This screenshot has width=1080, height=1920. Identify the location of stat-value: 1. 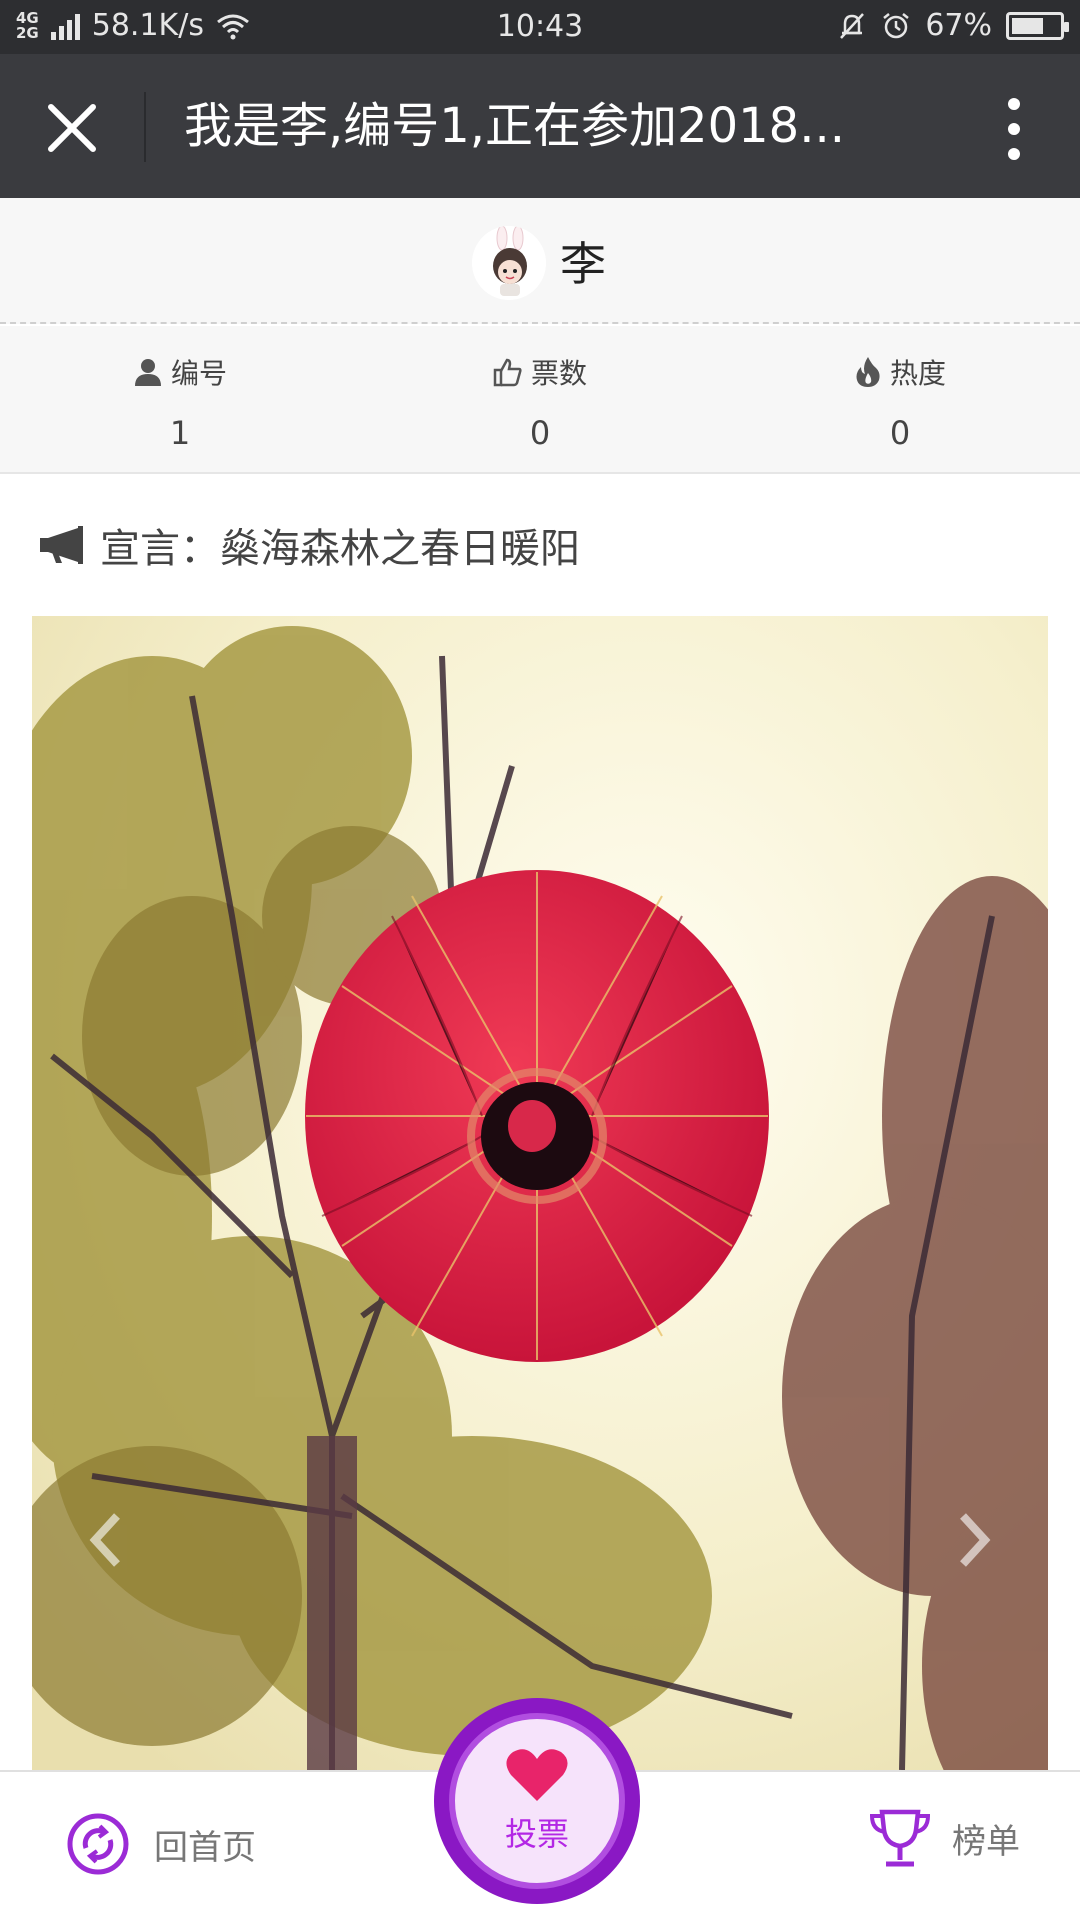
(180, 433).